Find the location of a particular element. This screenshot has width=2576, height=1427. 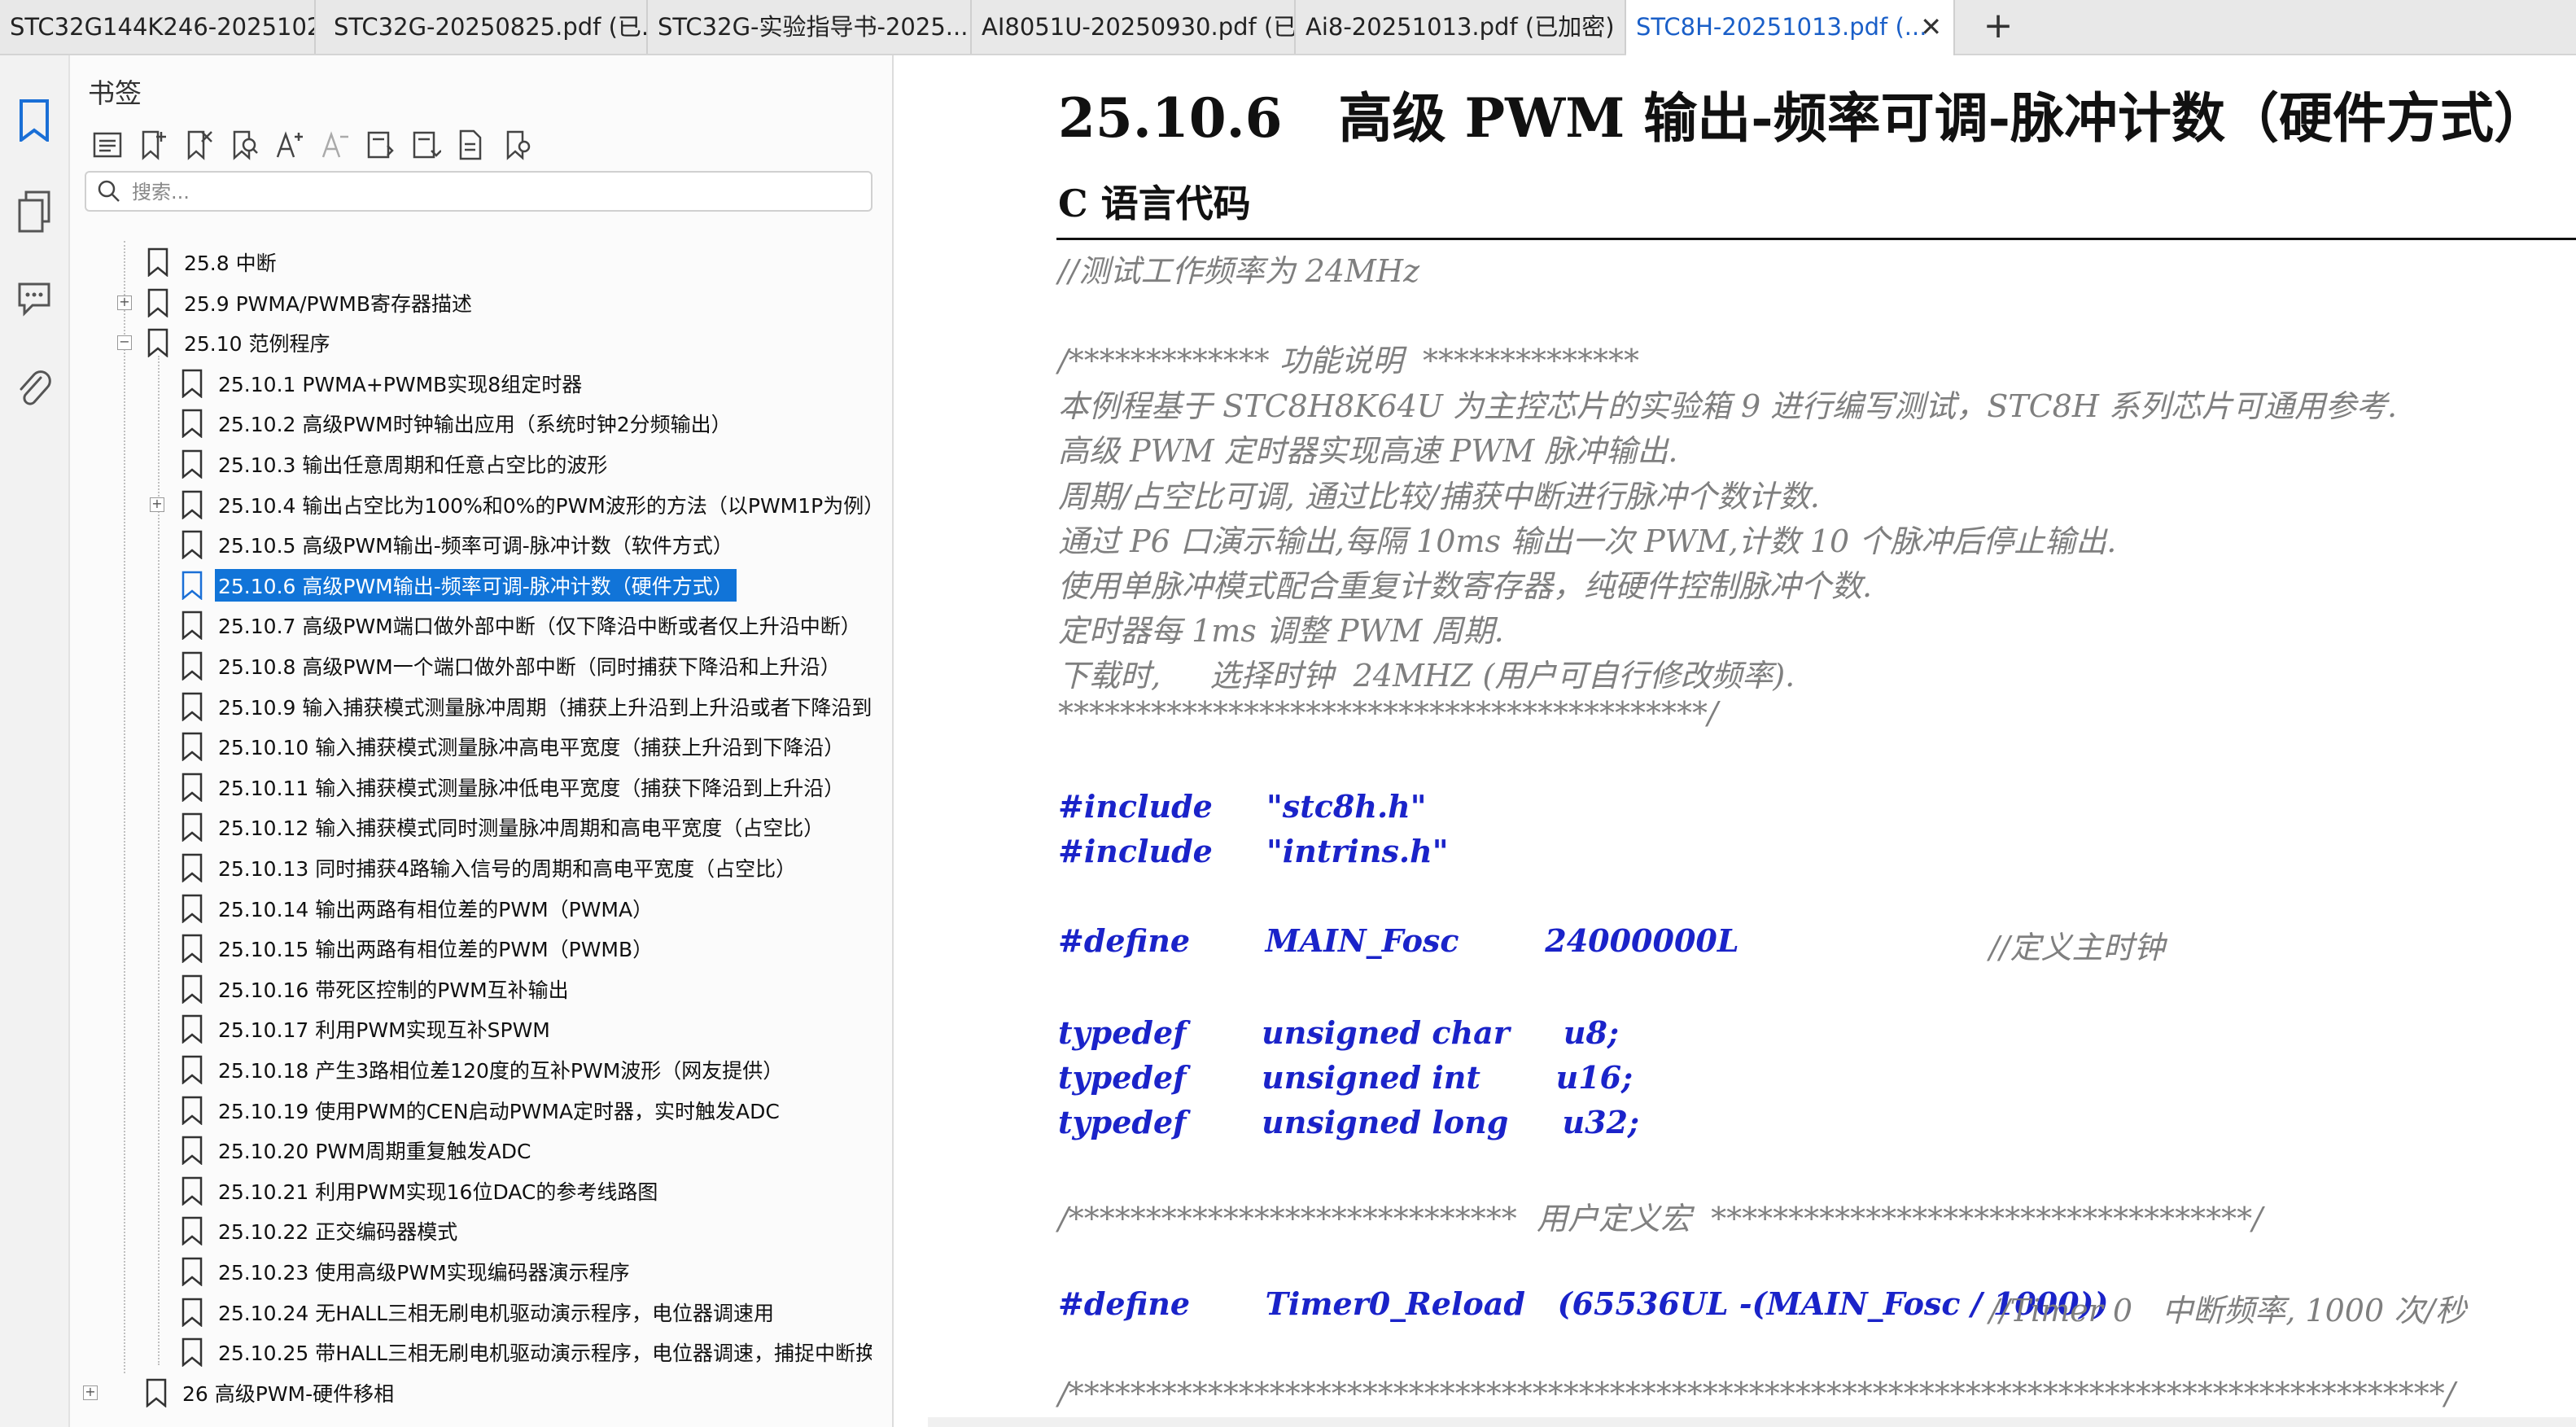

add-bookmark-icon is located at coordinates (153, 144).